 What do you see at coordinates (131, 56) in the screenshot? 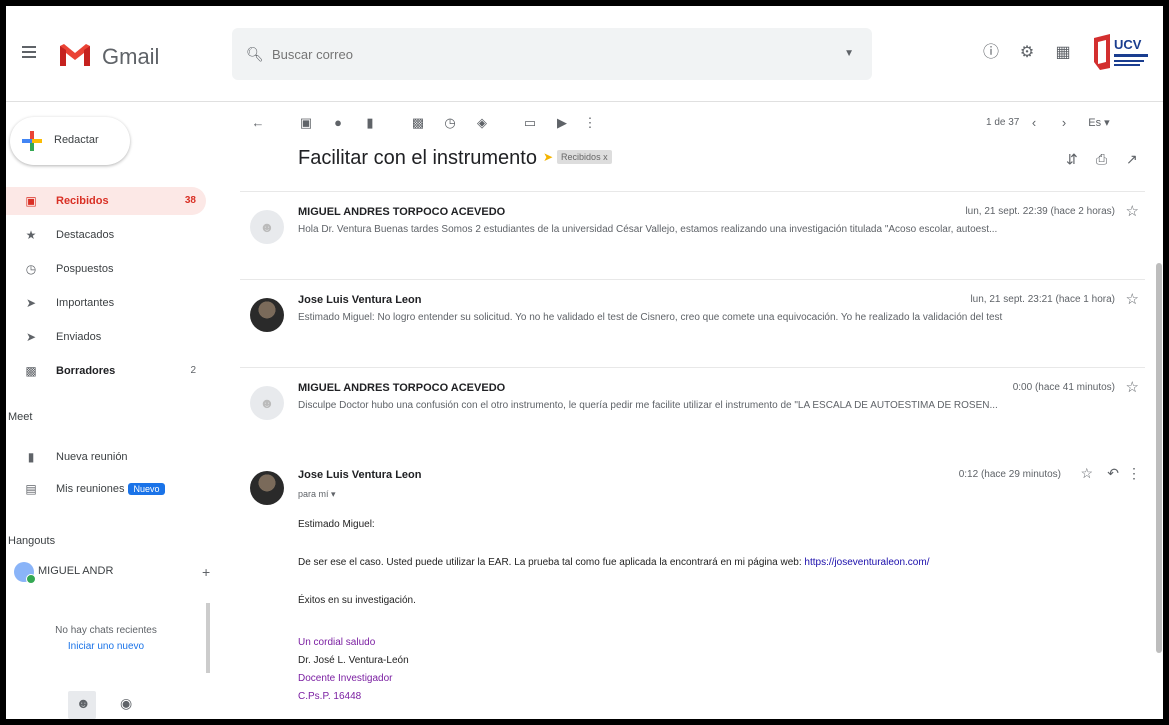
I see `app-name: Gmail` at bounding box center [131, 56].